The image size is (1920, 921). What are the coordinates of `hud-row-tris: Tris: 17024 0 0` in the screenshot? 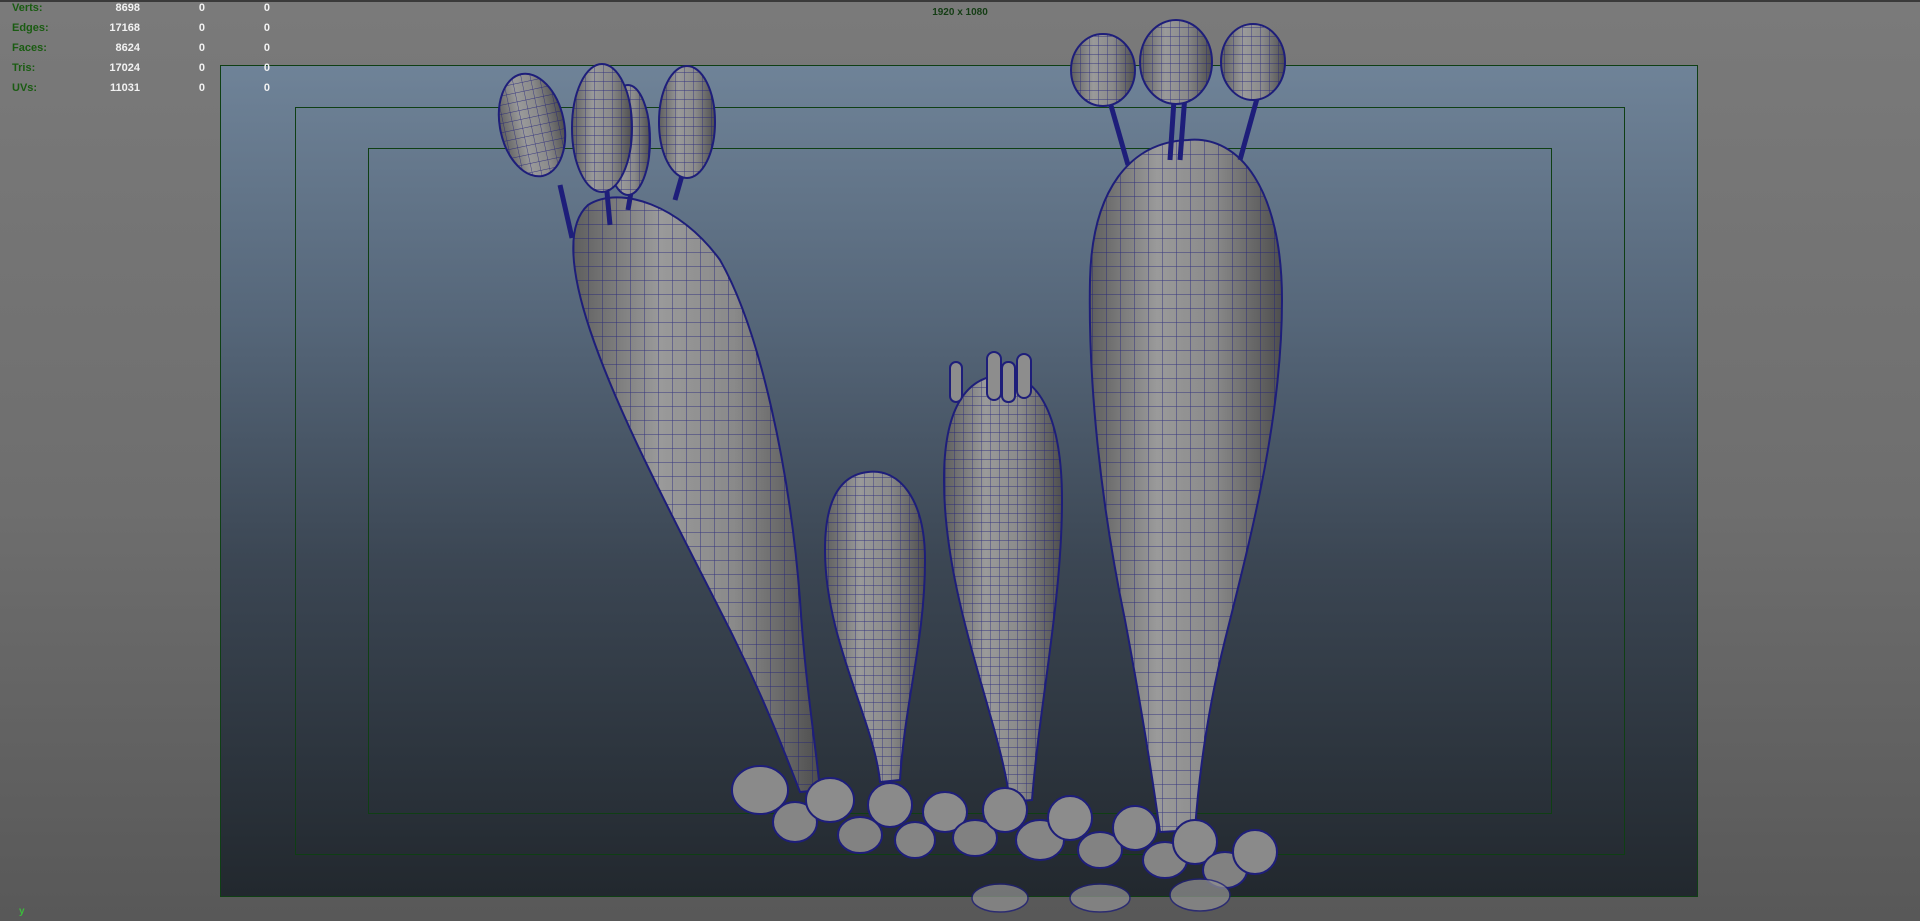 It's located at (142, 72).